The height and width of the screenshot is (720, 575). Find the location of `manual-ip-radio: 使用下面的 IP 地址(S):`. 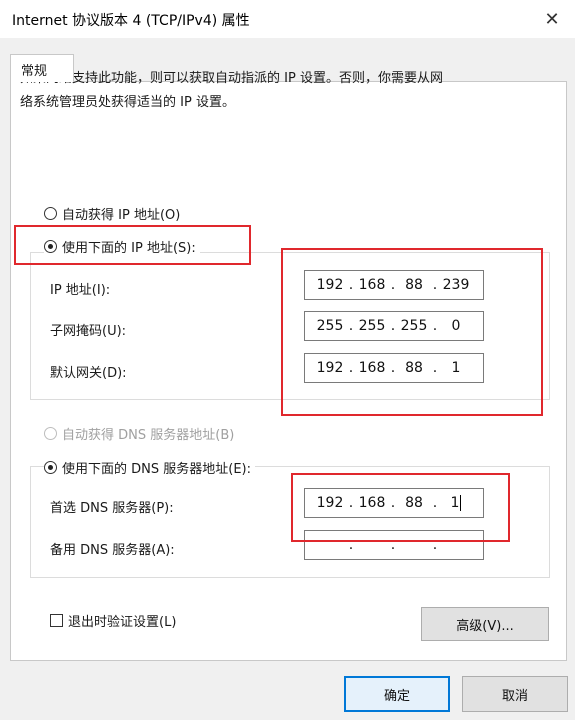

manual-ip-radio: 使用下面的 IP 地址(S): is located at coordinates (122, 246).